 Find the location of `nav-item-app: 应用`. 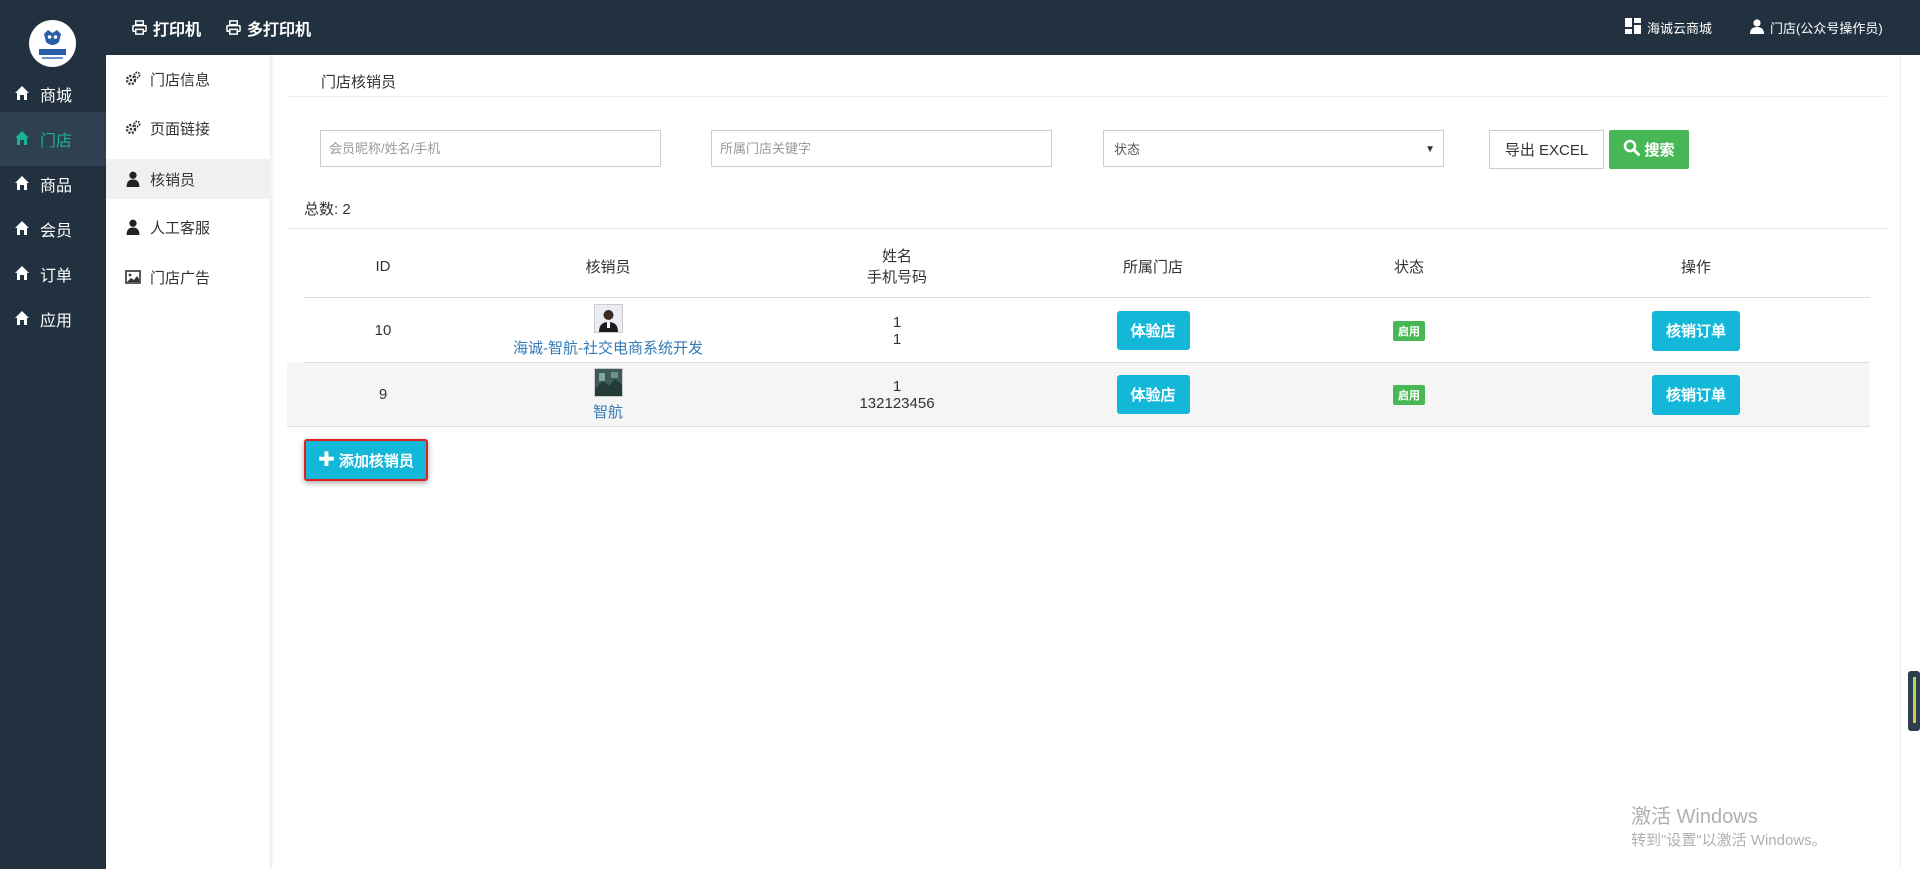

nav-item-app: 应用 is located at coordinates (53, 319).